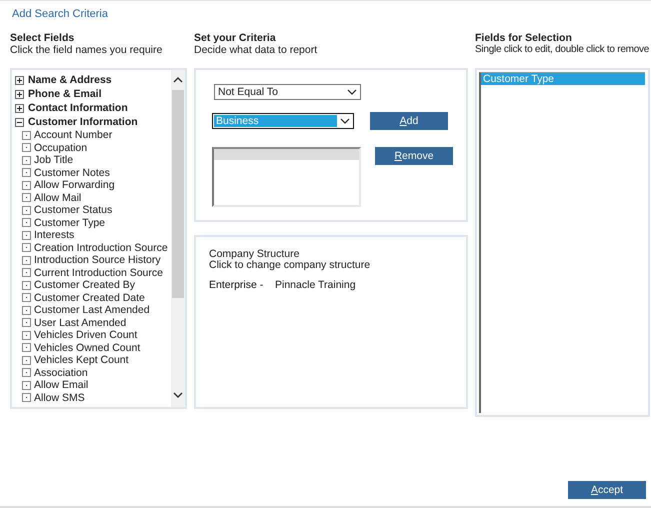  I want to click on remove-button: Remove, so click(414, 156).